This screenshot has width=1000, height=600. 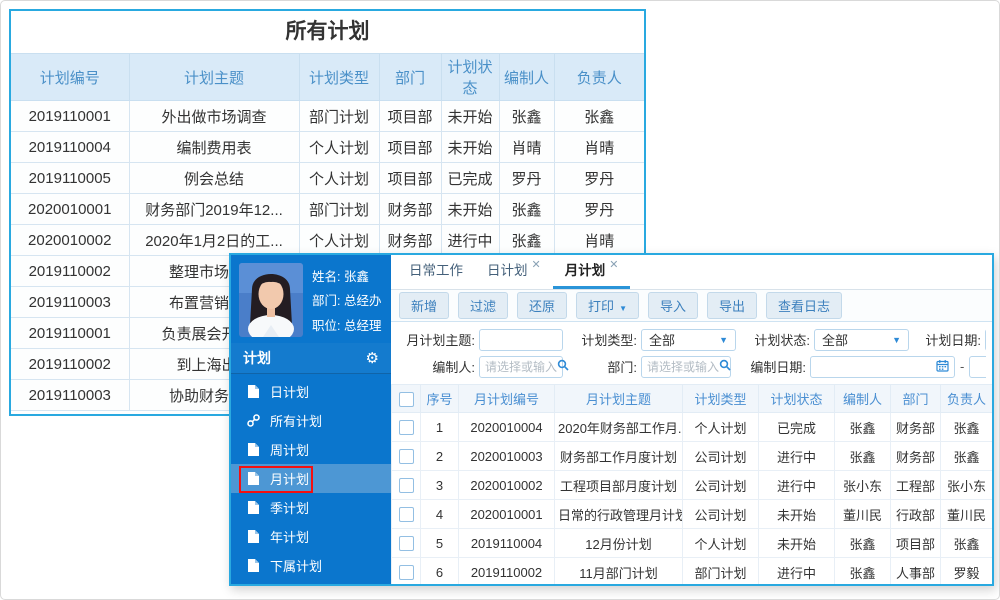 I want to click on owner-link: 董川民, so click(x=966, y=514).